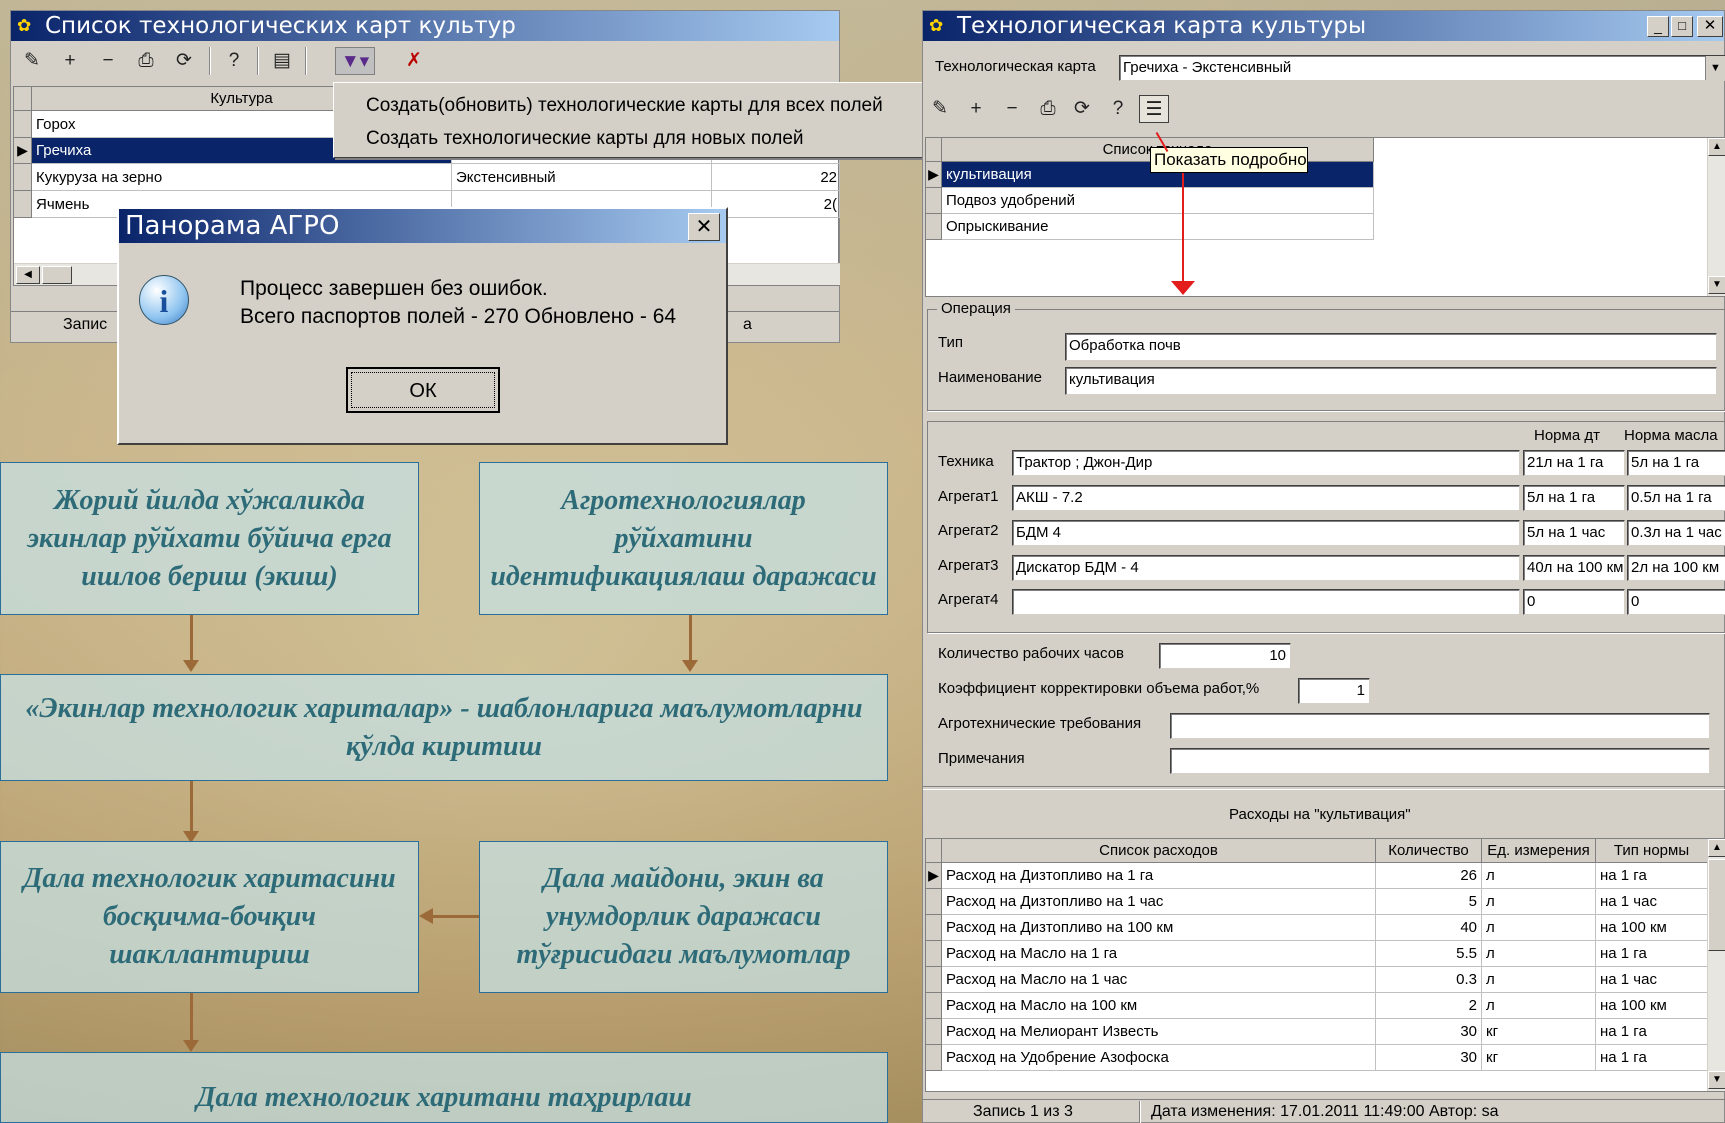 The width and height of the screenshot is (1725, 1123). Describe the element at coordinates (1159, 902) in the screenshot. I see `expense-name-cell: Расход на Дизтопливо на 1 час` at that location.